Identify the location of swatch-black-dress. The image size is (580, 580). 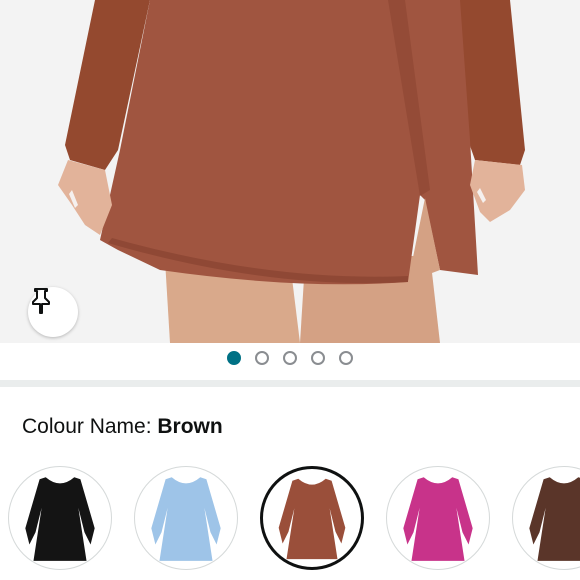
(60, 519).